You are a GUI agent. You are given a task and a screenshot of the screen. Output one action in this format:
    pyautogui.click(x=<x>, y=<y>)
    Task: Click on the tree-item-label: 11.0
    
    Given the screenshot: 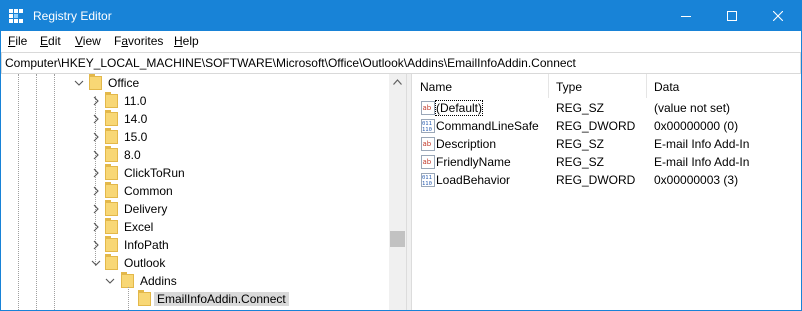 What is the action you would take?
    pyautogui.click(x=135, y=101)
    